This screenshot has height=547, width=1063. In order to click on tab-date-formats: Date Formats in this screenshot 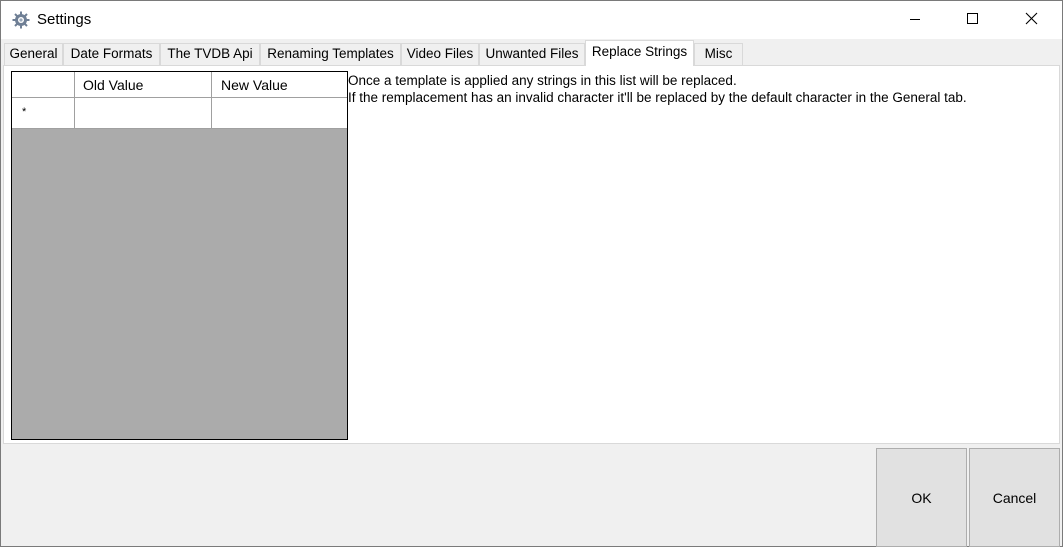, I will do `click(111, 54)`.